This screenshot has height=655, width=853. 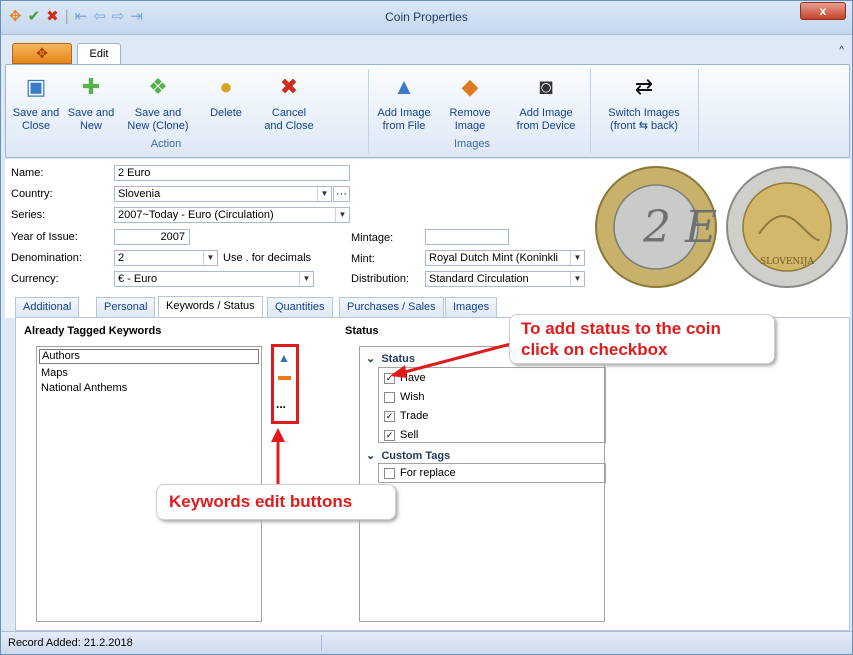 What do you see at coordinates (91, 86) in the screenshot?
I see `save-new-icon: ✚` at bounding box center [91, 86].